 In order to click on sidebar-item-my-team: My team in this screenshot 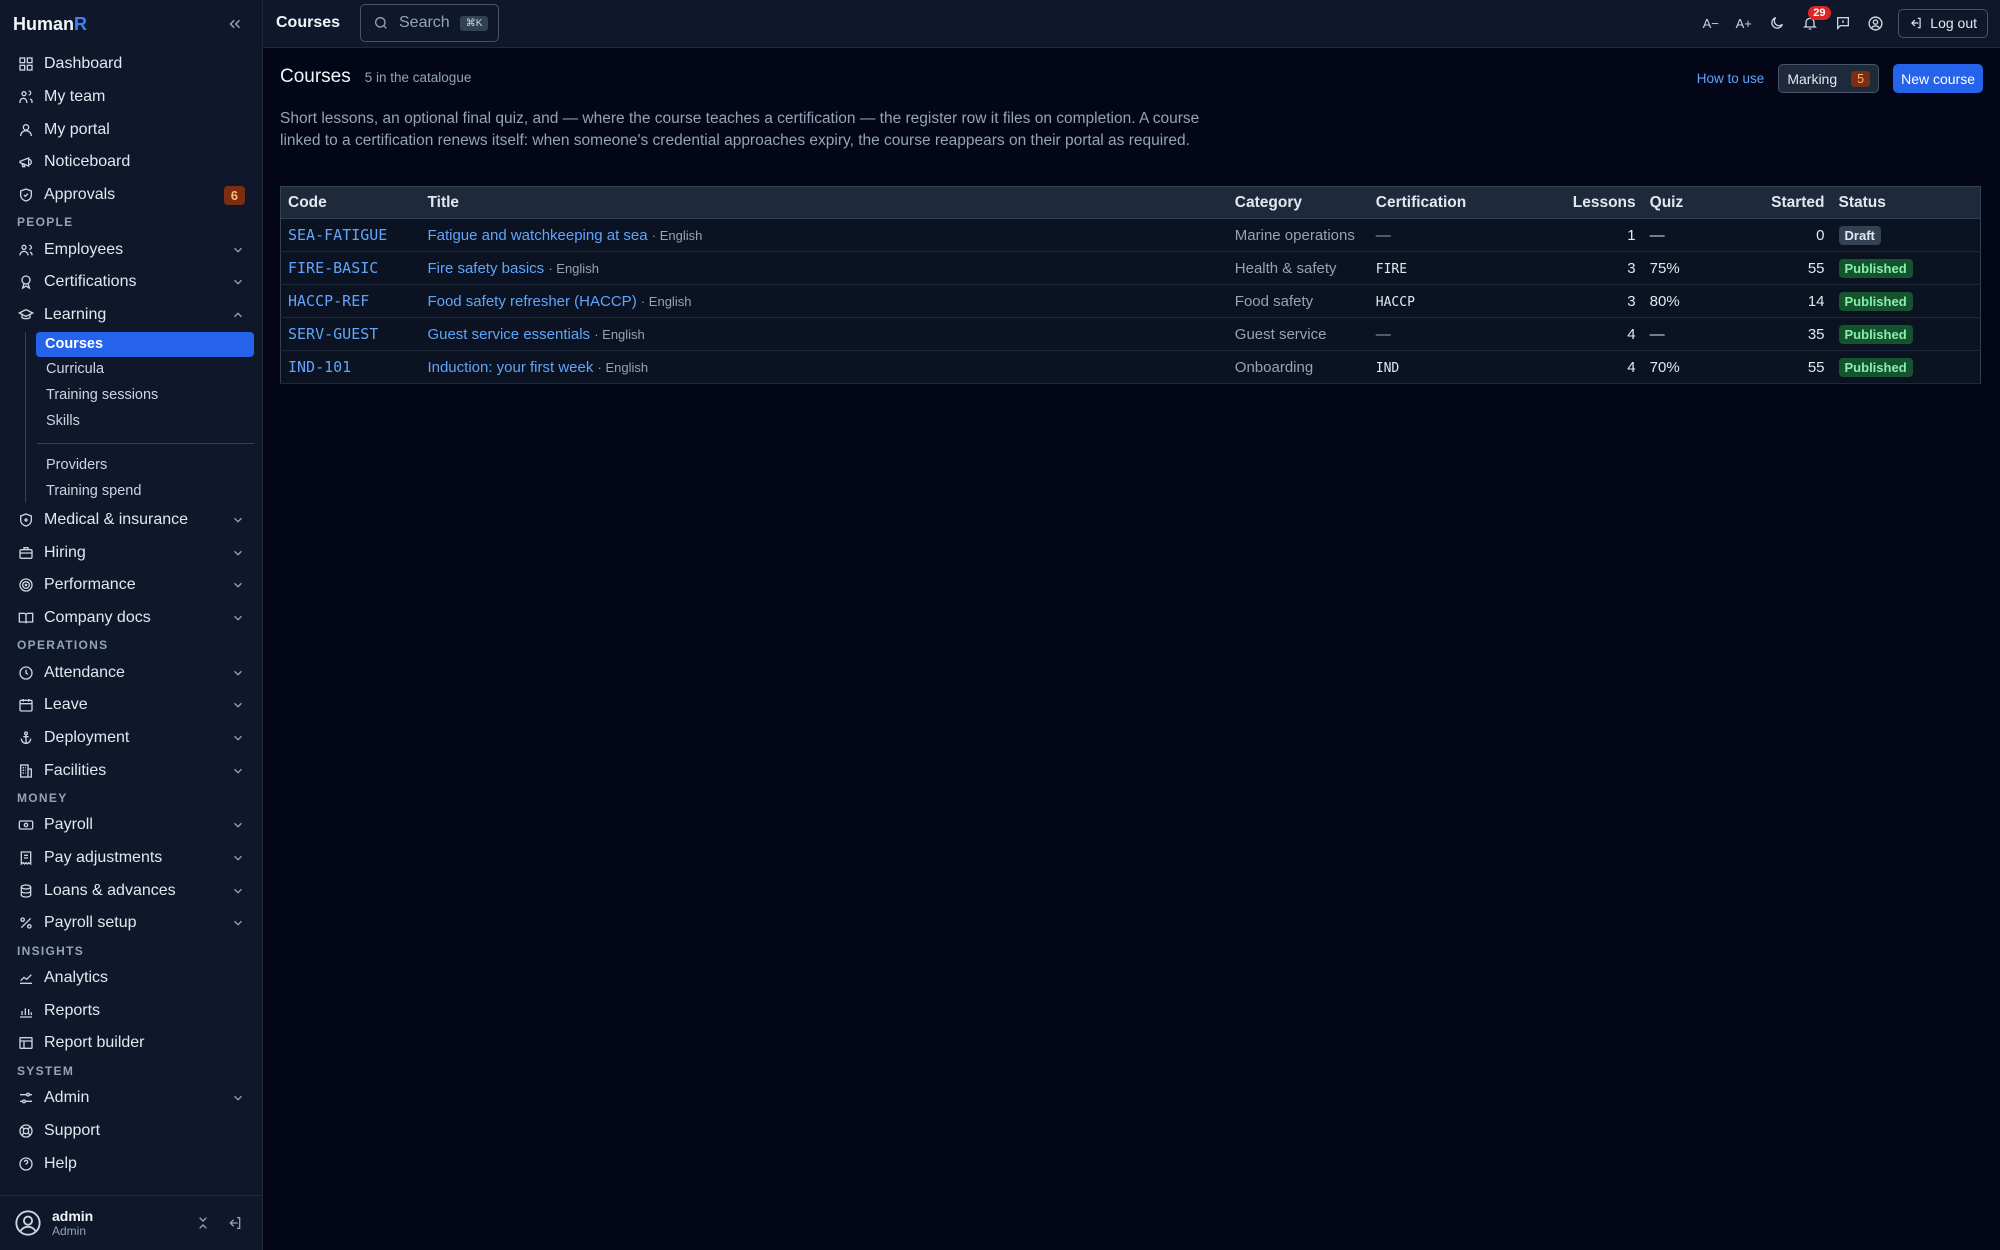, I will do `click(131, 97)`.